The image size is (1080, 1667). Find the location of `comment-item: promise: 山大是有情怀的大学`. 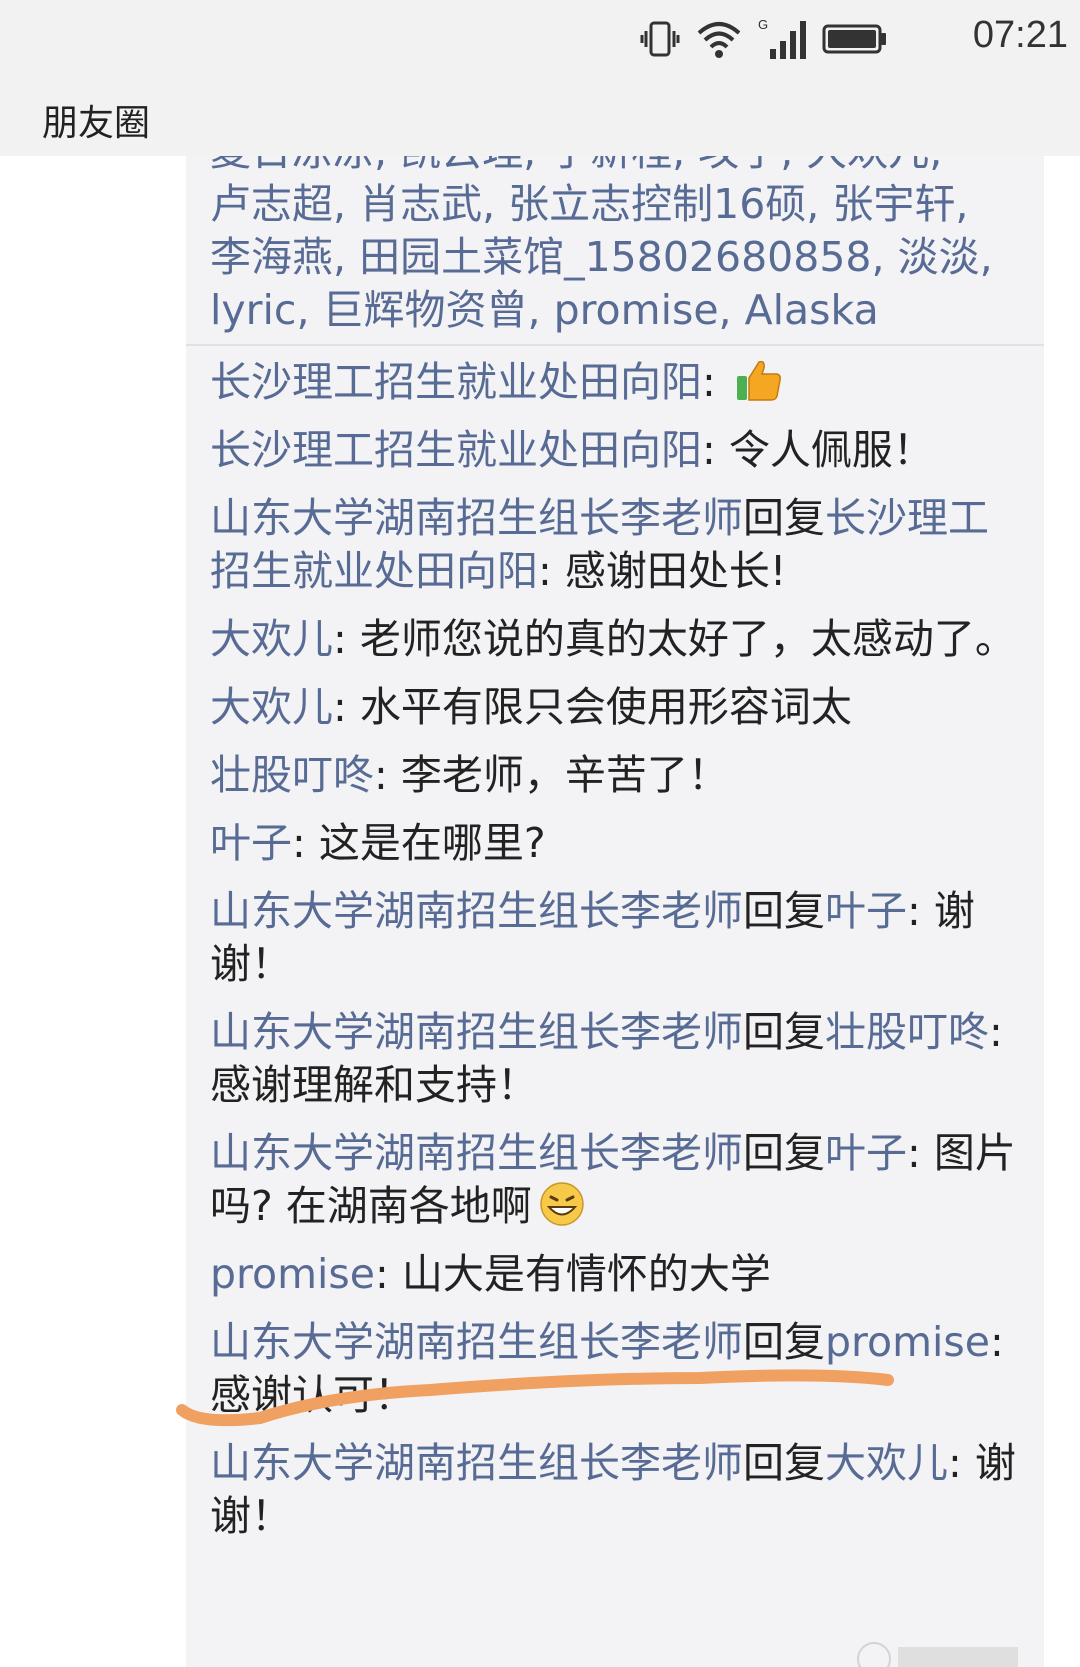

comment-item: promise: 山大是有情怀的大学 is located at coordinates (615, 1274).